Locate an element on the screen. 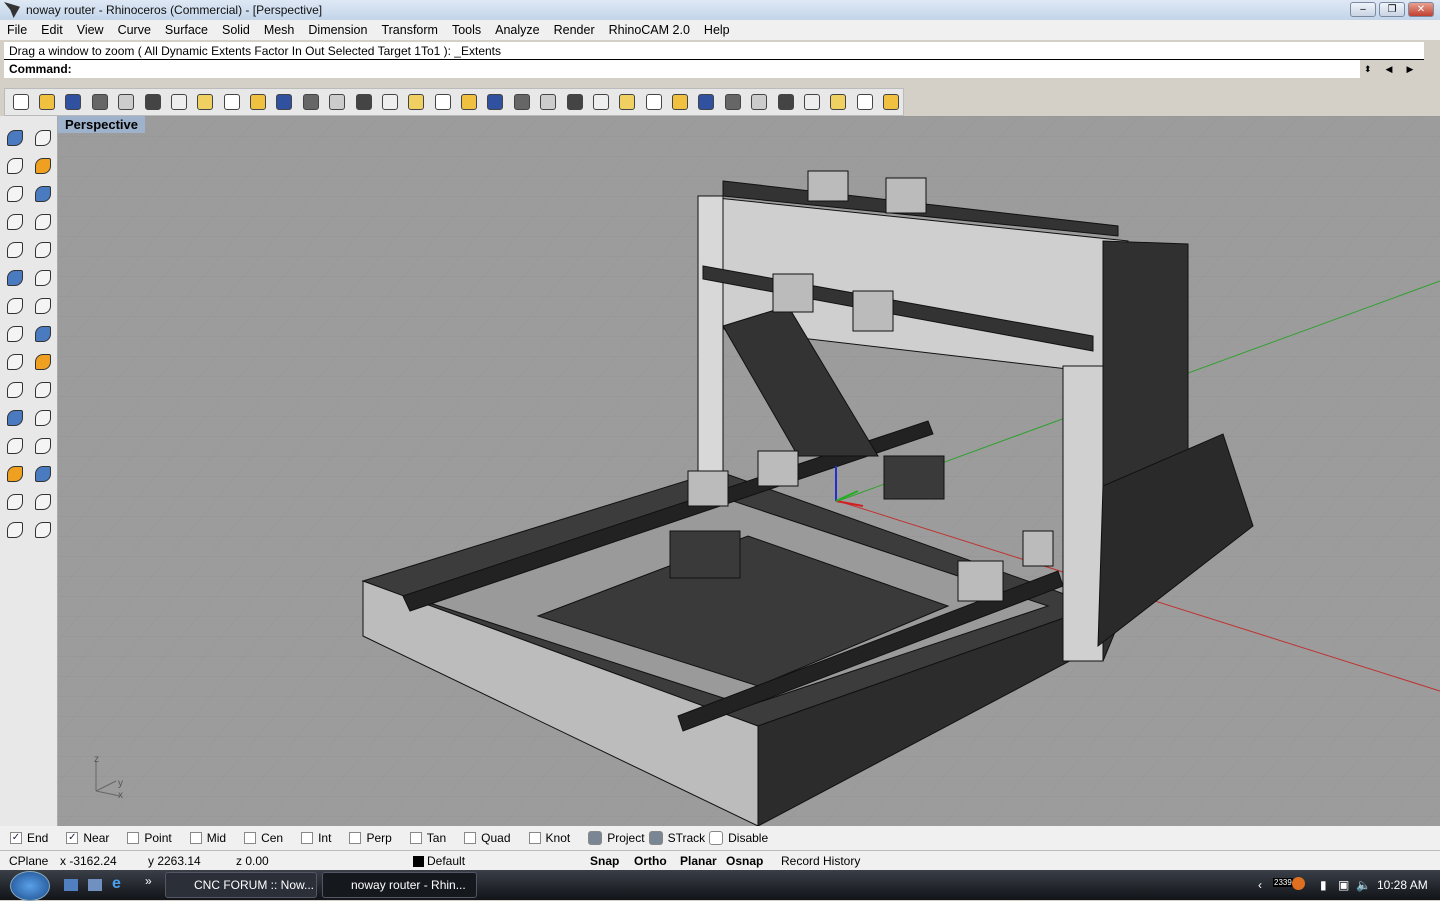 This screenshot has width=1440, height=901. osnap-quad: Quad is located at coordinates (487, 838).